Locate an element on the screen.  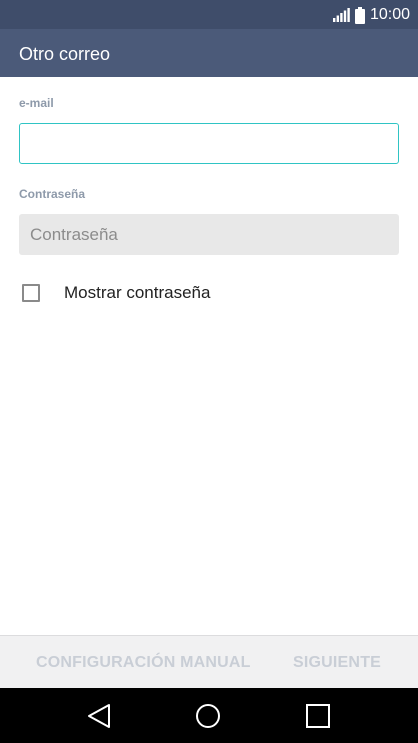
email-field is located at coordinates (209, 143).